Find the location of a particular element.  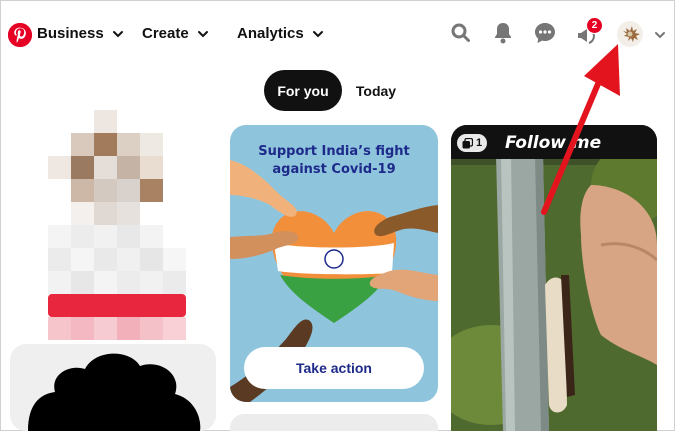

partial-pin-card is located at coordinates (334, 422).